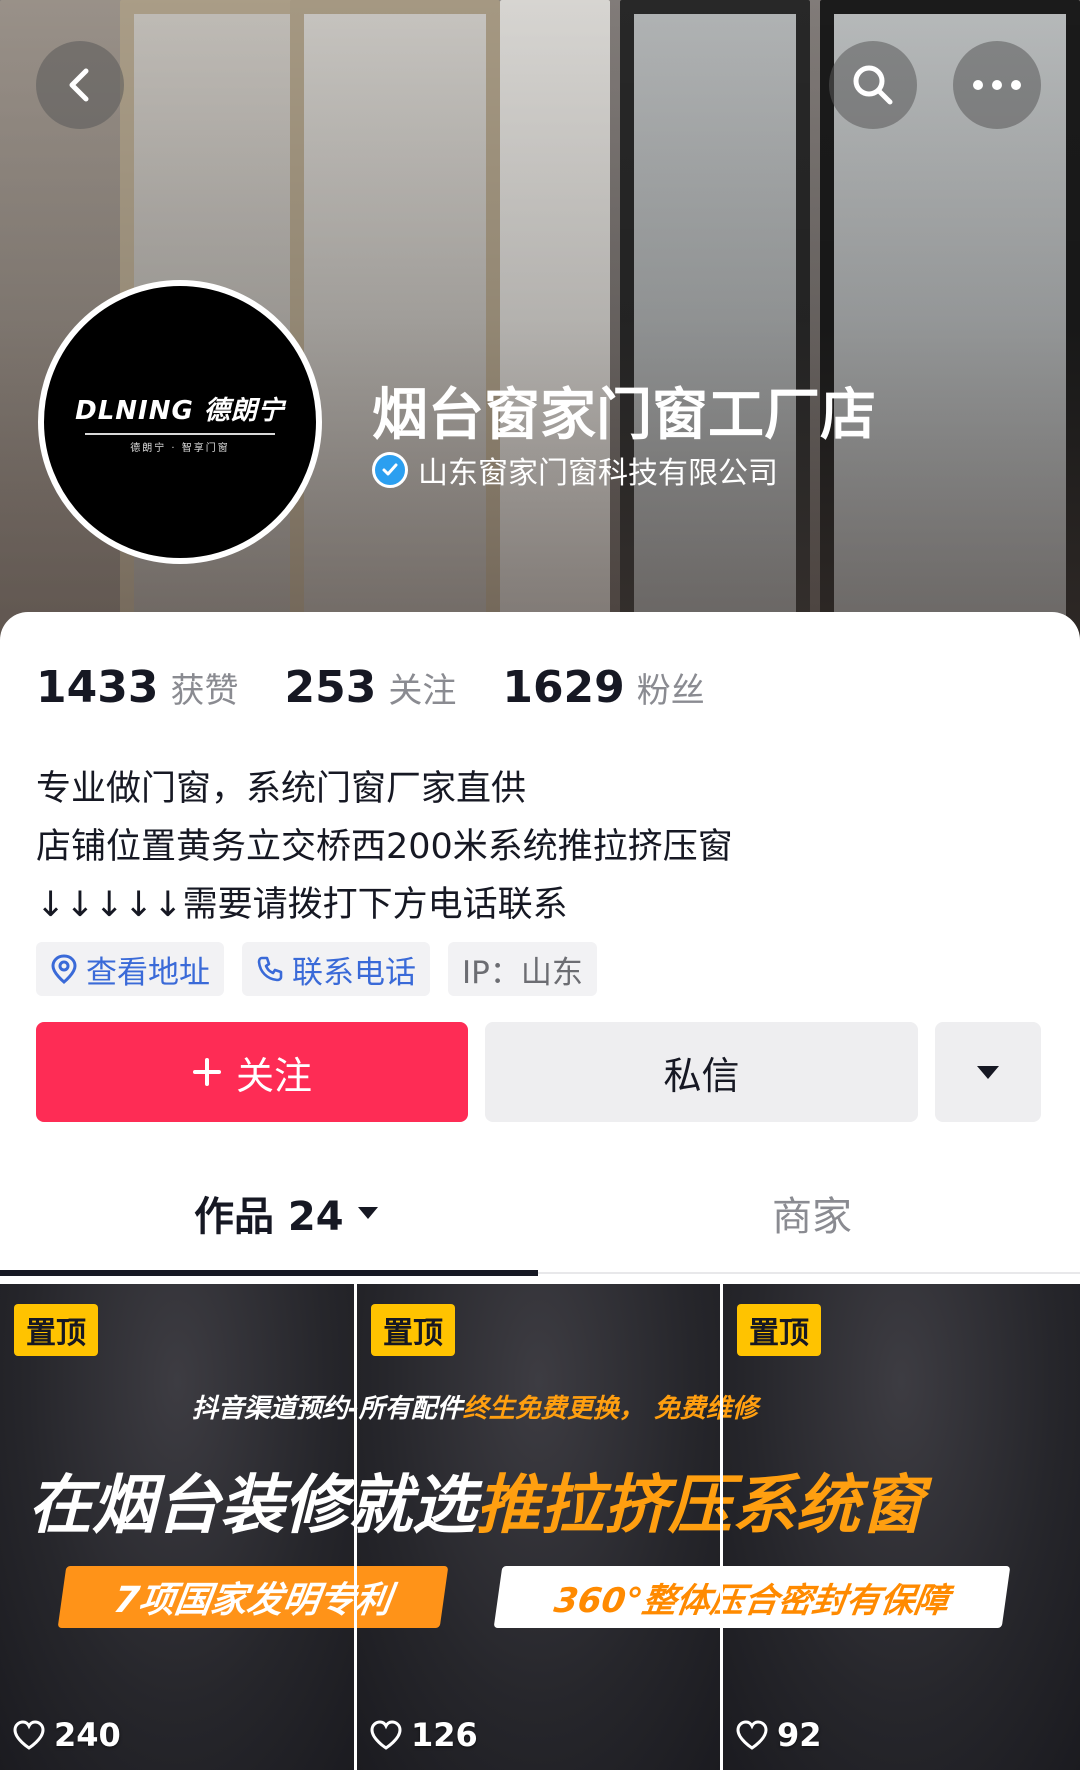 This screenshot has width=1080, height=1770. I want to click on stats-row: 1433 获赞 253 关注 1629 粉丝, so click(393, 687).